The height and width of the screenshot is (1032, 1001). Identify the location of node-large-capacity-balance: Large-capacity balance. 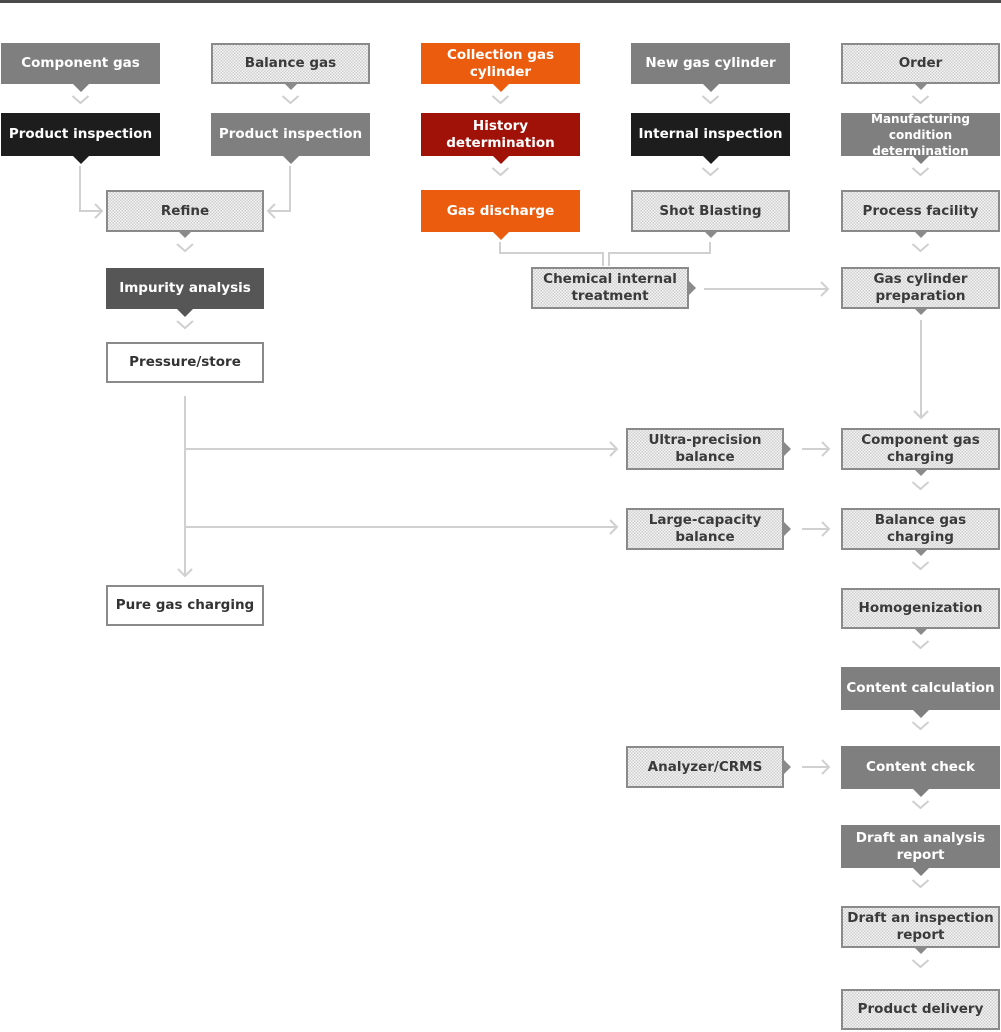
(708, 529).